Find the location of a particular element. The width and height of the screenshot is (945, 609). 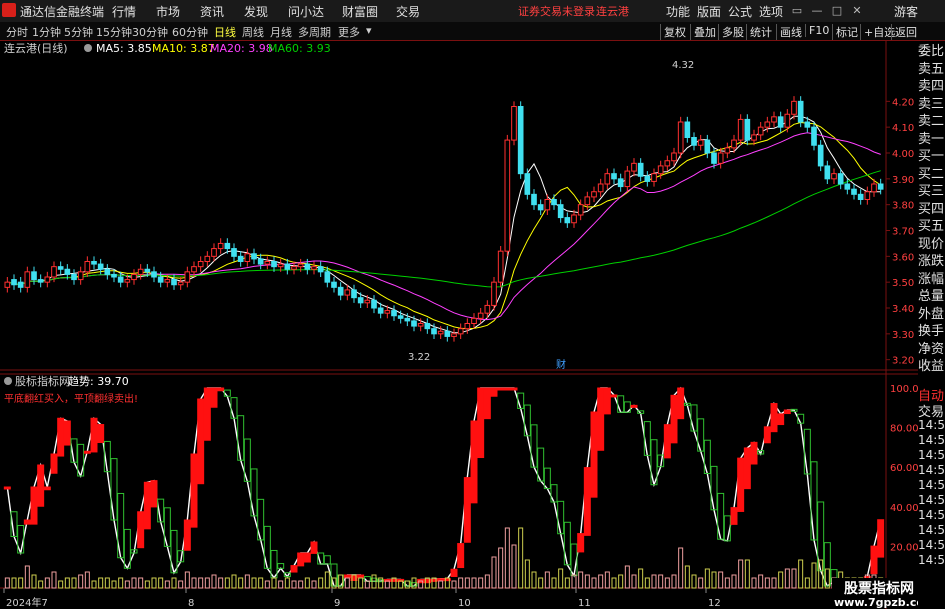

tool-overlay: 叠加 is located at coordinates (703, 32).